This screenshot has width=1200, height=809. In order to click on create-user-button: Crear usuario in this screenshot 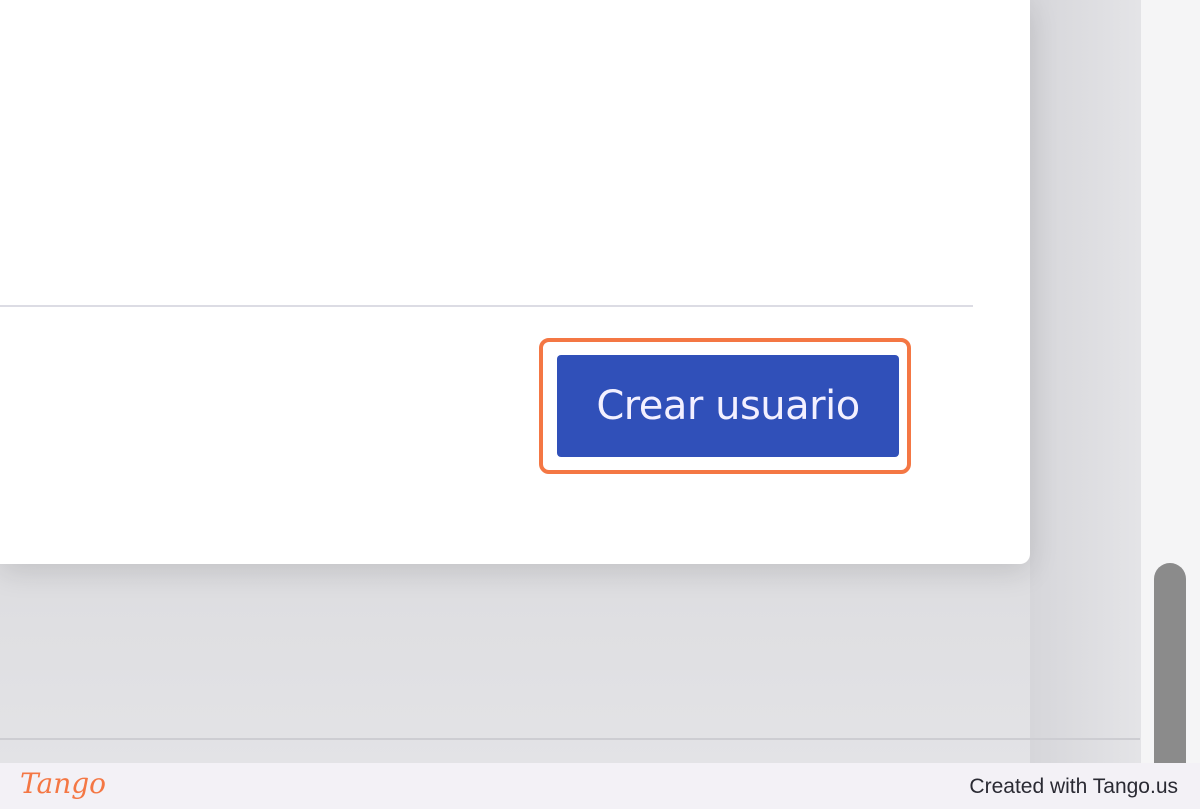, I will do `click(728, 406)`.